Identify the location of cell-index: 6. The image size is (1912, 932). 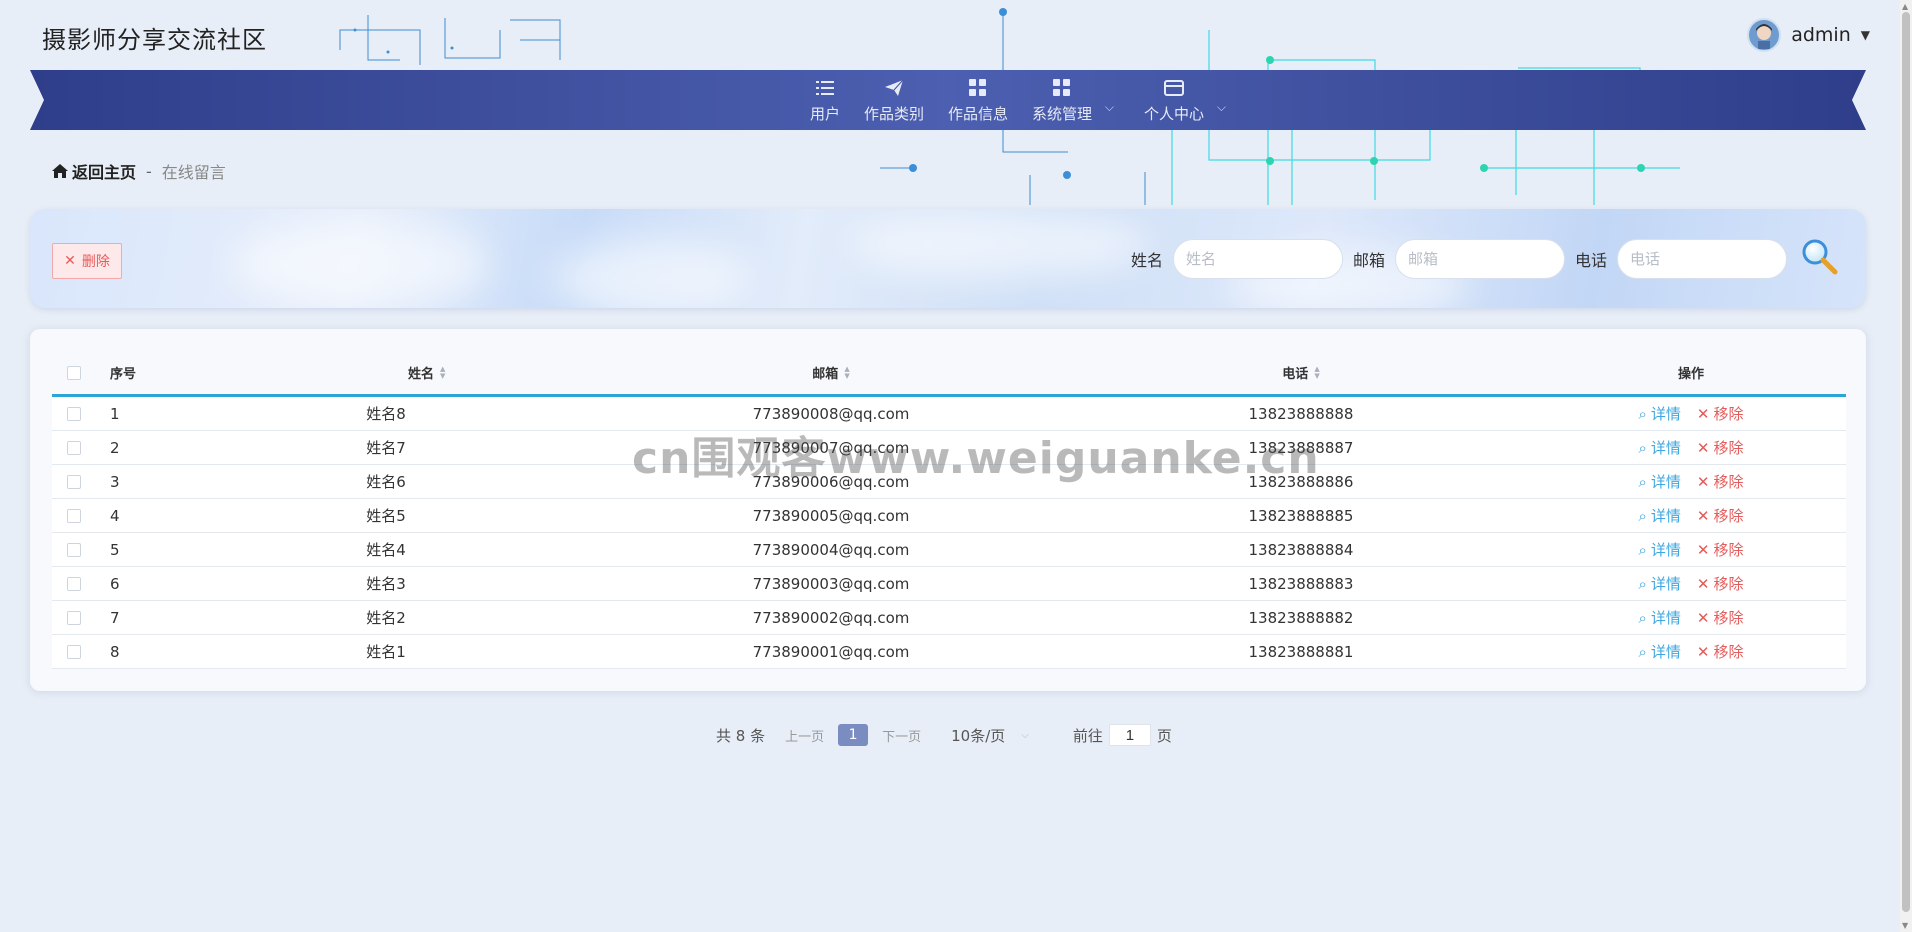
(115, 583).